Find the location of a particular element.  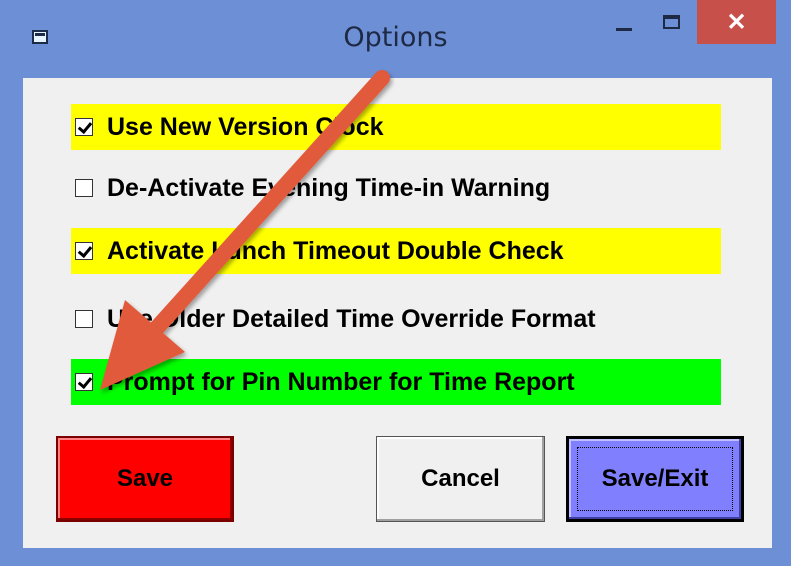

option-prompt-pin-number: Prompt for Pin Number for Time Report is located at coordinates (396, 382).